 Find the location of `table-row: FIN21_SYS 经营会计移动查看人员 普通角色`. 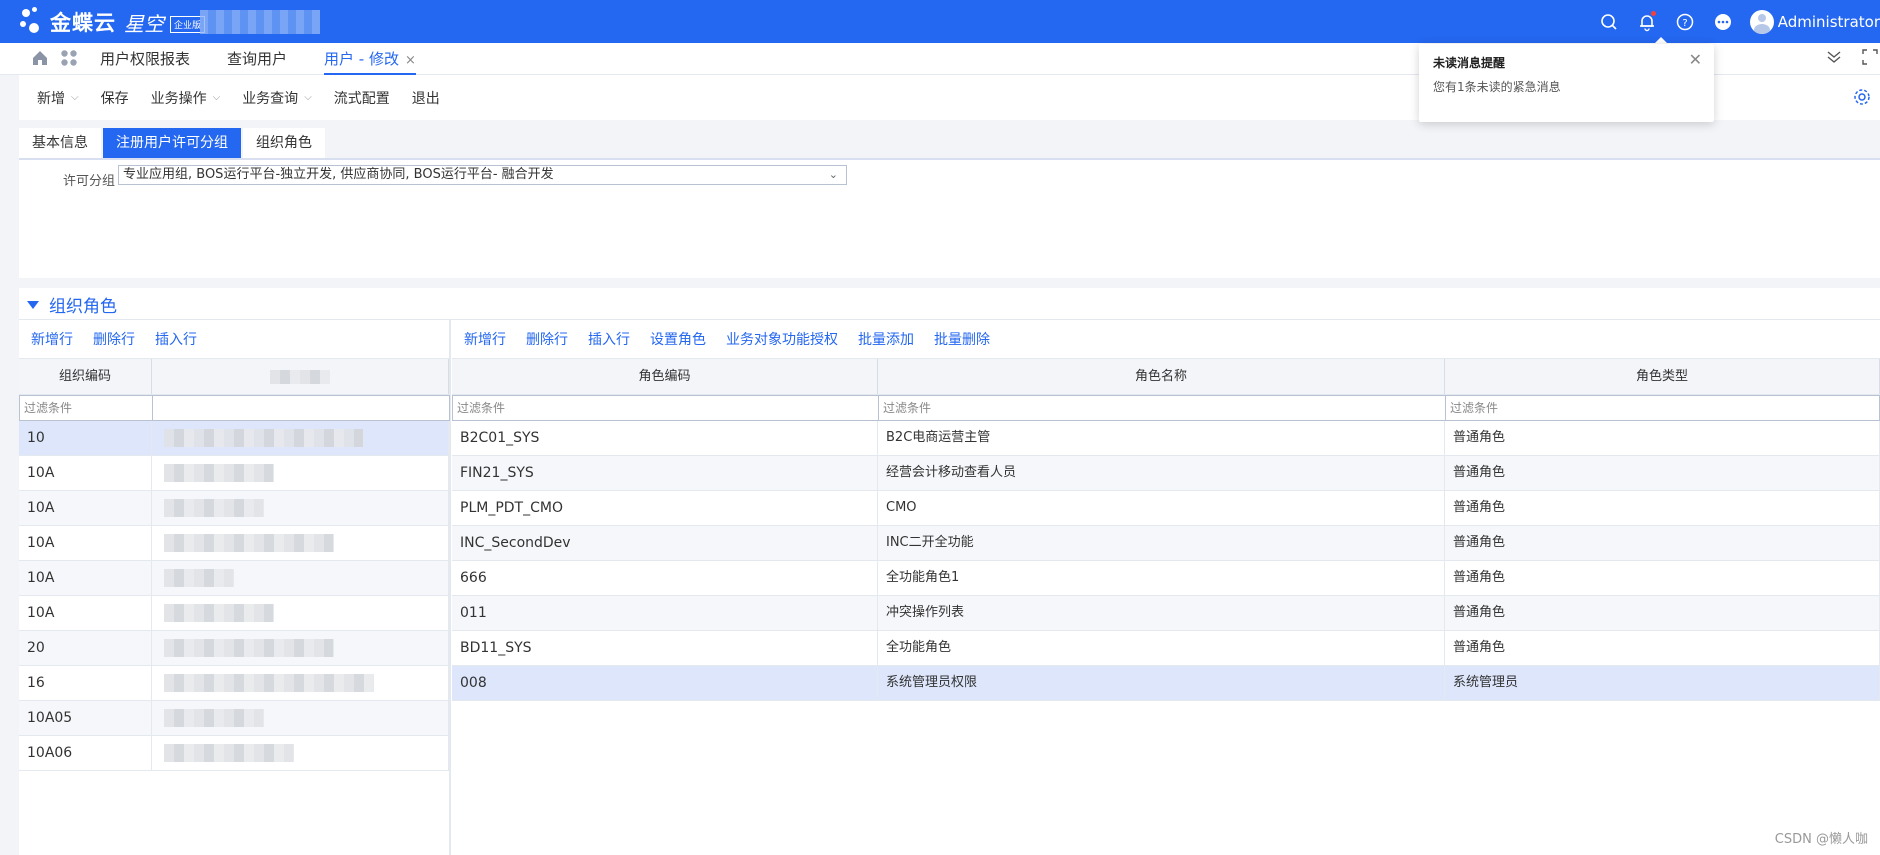

table-row: FIN21_SYS 经营会计移动查看人员 普通角色 is located at coordinates (1166, 473).